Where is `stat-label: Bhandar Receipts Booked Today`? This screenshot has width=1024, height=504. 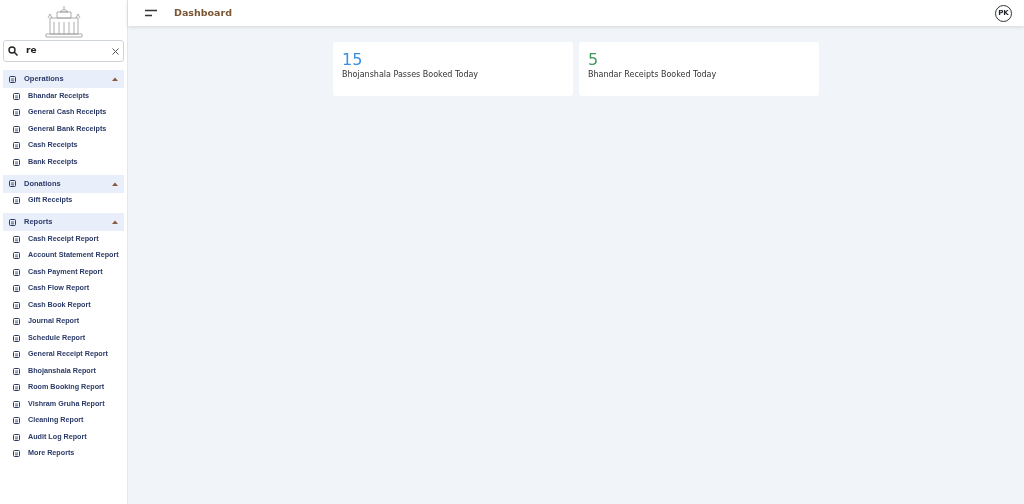 stat-label: Bhandar Receipts Booked Today is located at coordinates (653, 74).